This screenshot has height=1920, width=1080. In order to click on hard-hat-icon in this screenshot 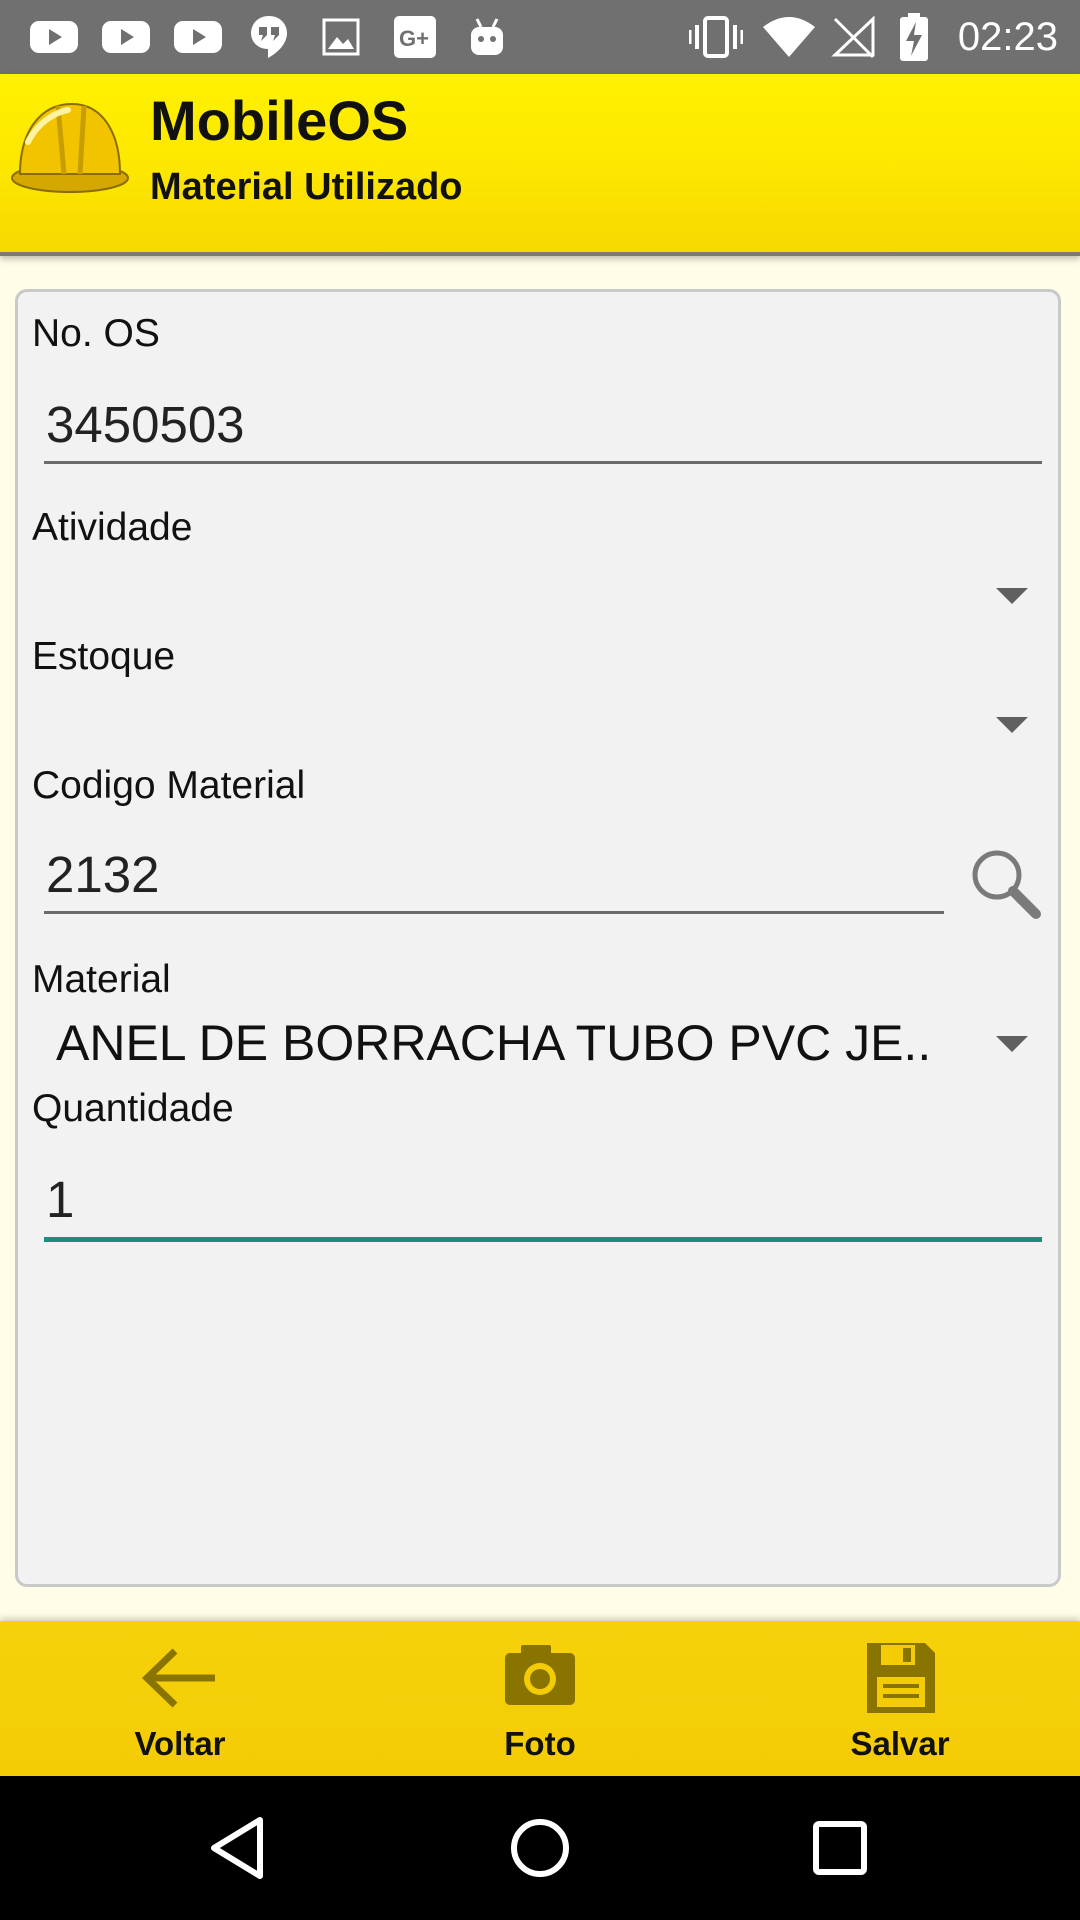, I will do `click(70, 147)`.